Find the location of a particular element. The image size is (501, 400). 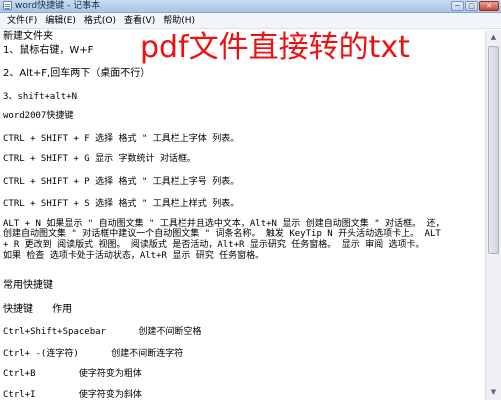

content-line: 快捷键 作用 is located at coordinates (38, 309).